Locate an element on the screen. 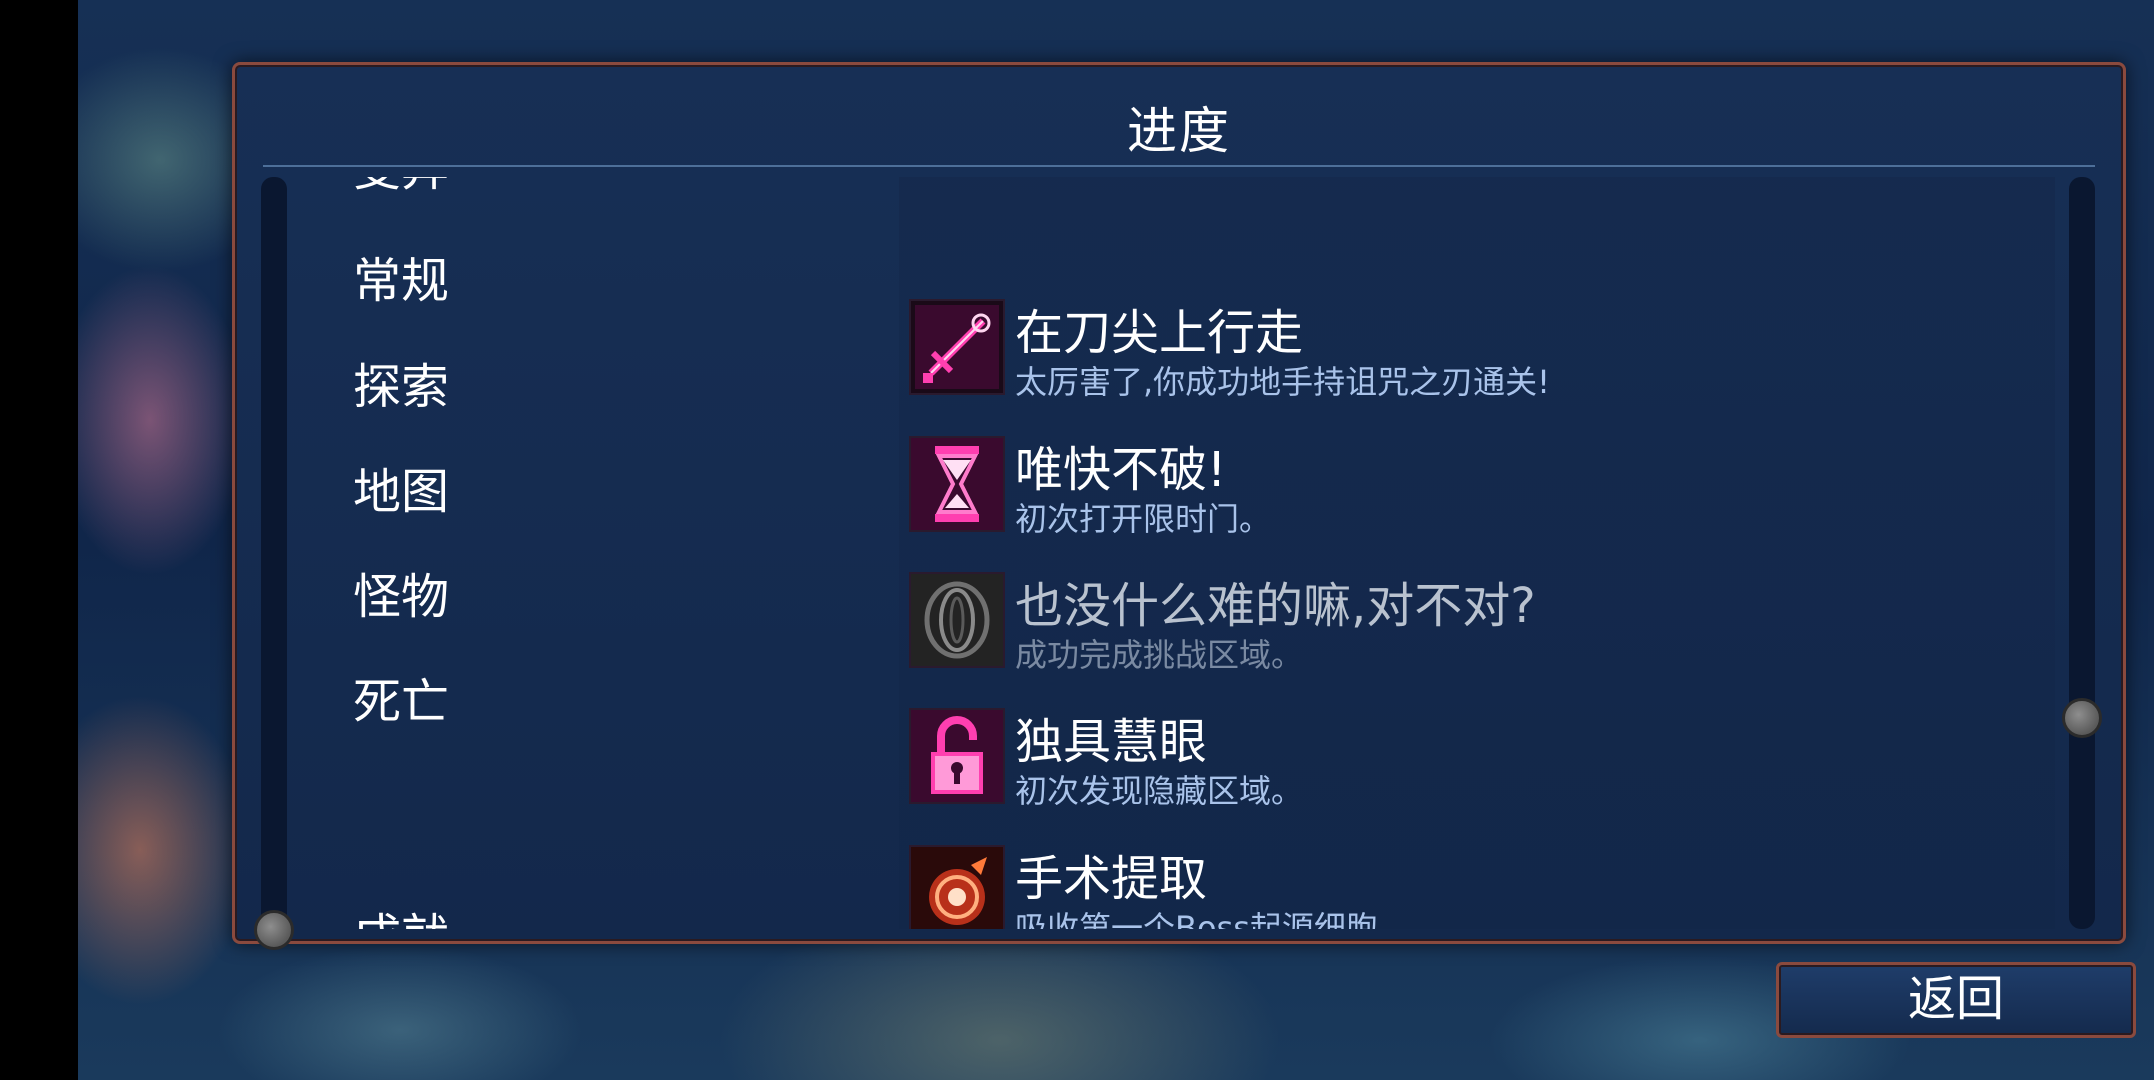  achievement-scroll-thumb is located at coordinates (2082, 718).